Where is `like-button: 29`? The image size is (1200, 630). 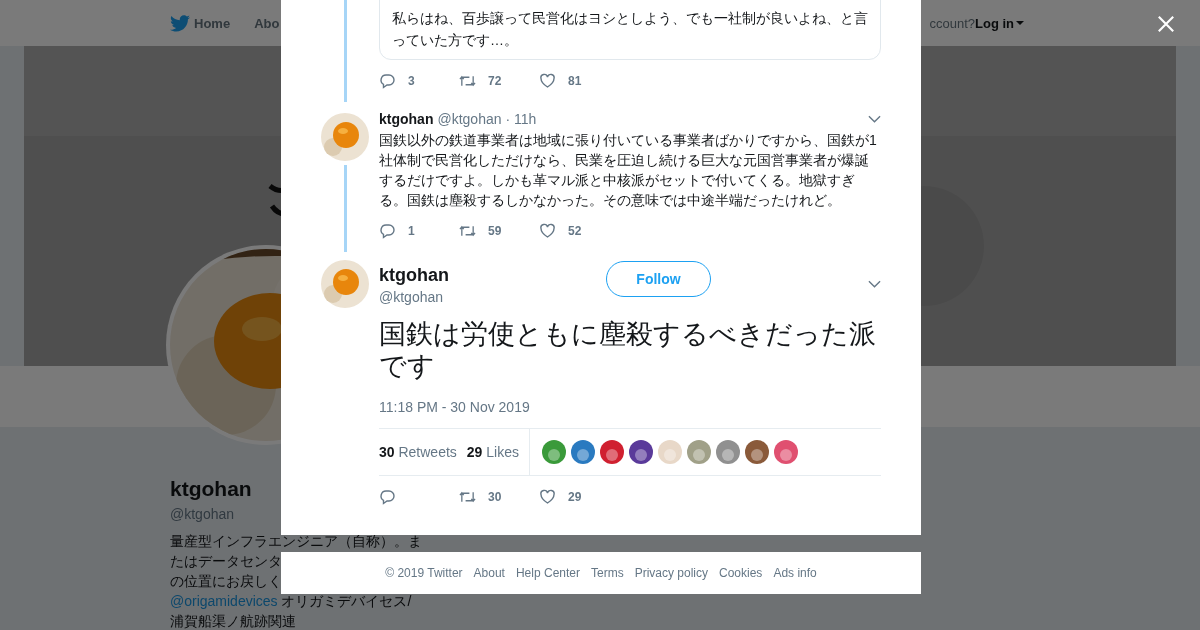
like-button: 29 is located at coordinates (579, 497).